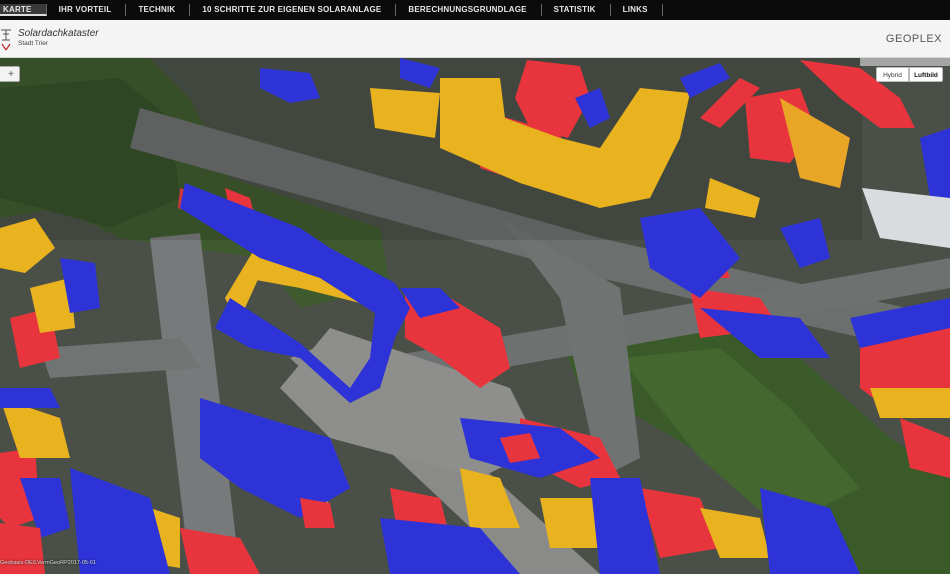 The image size is (950, 574). What do you see at coordinates (926, 74) in the screenshot?
I see `maptype-luftbild-button: Luftbild` at bounding box center [926, 74].